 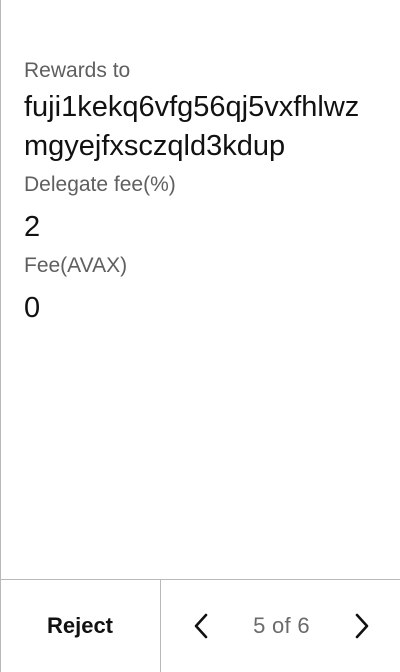 I want to click on chevron-left-icon, so click(x=201, y=626).